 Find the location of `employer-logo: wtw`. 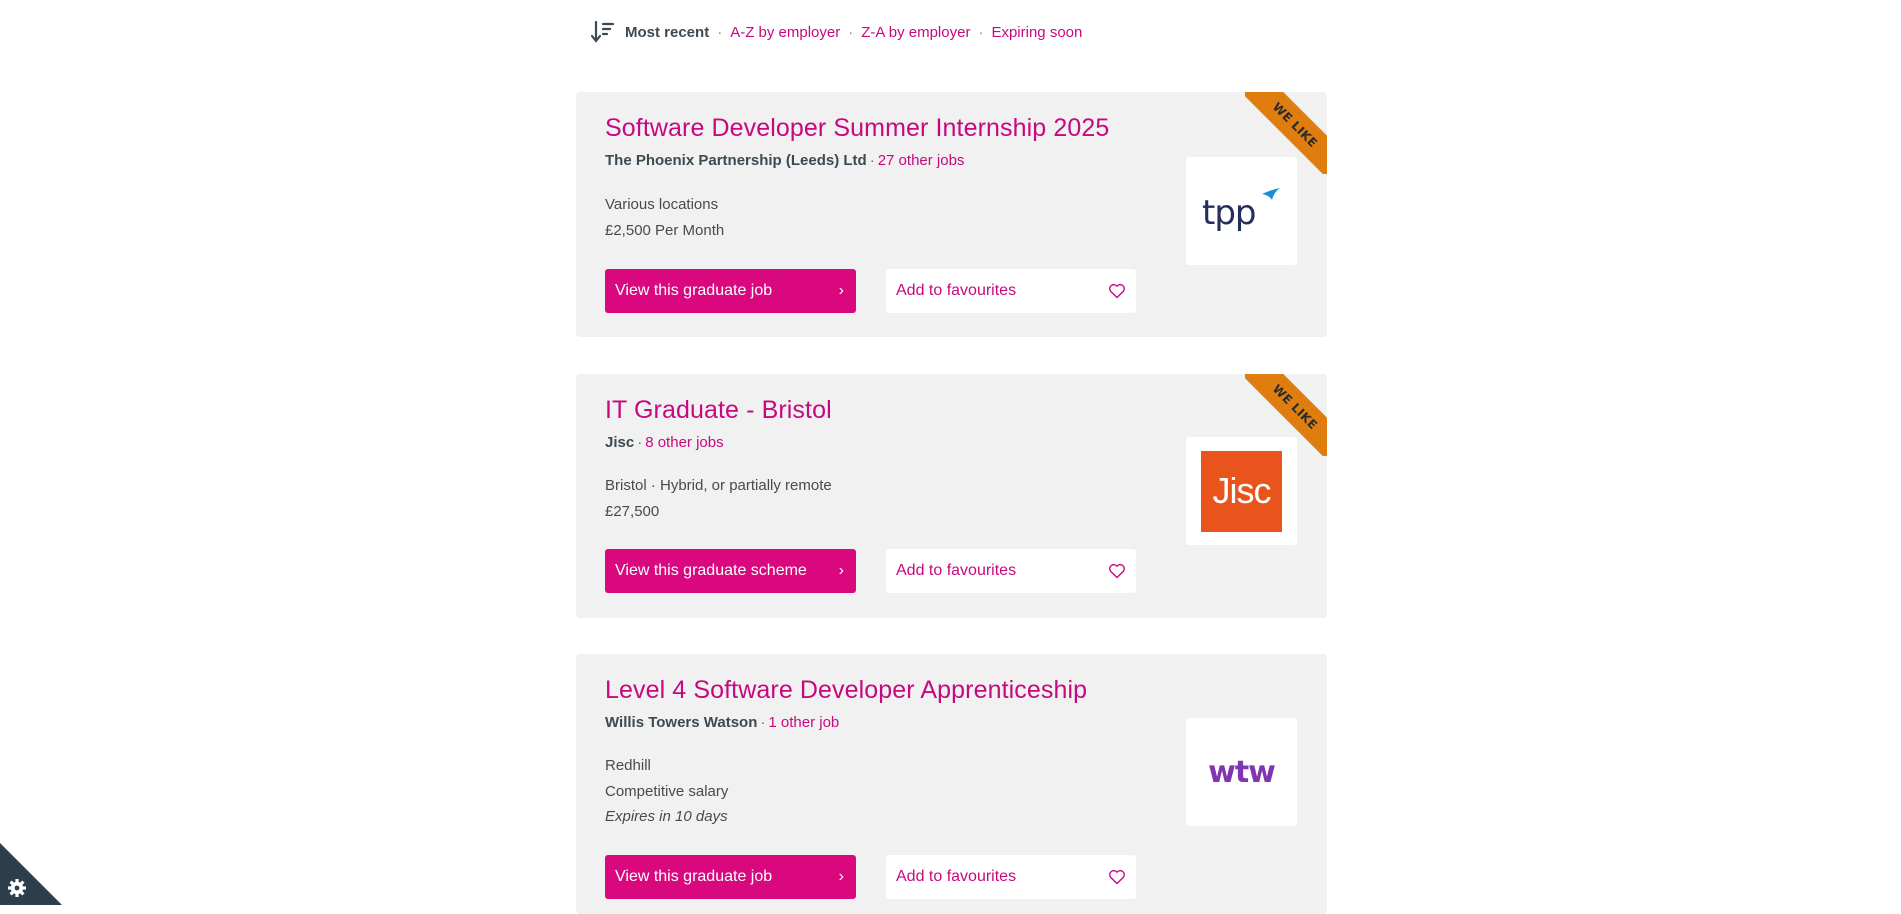

employer-logo: wtw is located at coordinates (1241, 772).